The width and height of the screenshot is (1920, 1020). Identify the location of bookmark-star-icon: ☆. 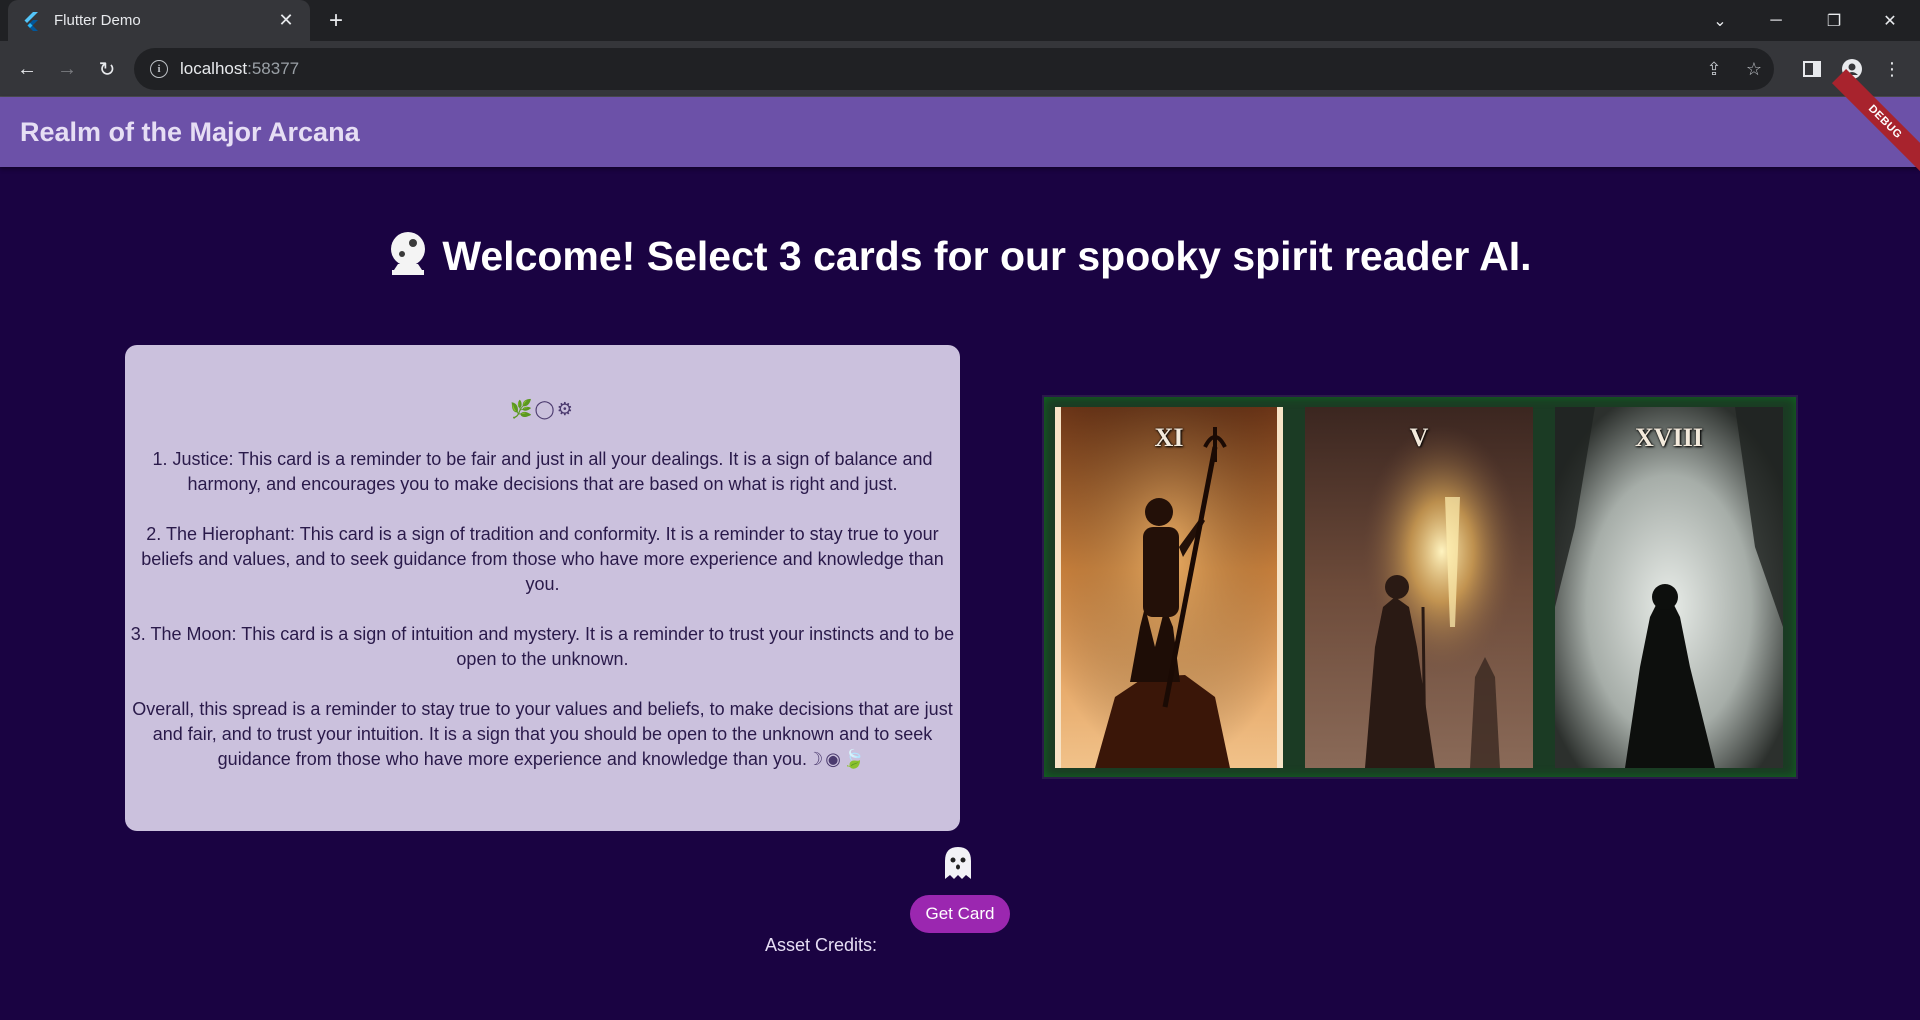
(1754, 69).